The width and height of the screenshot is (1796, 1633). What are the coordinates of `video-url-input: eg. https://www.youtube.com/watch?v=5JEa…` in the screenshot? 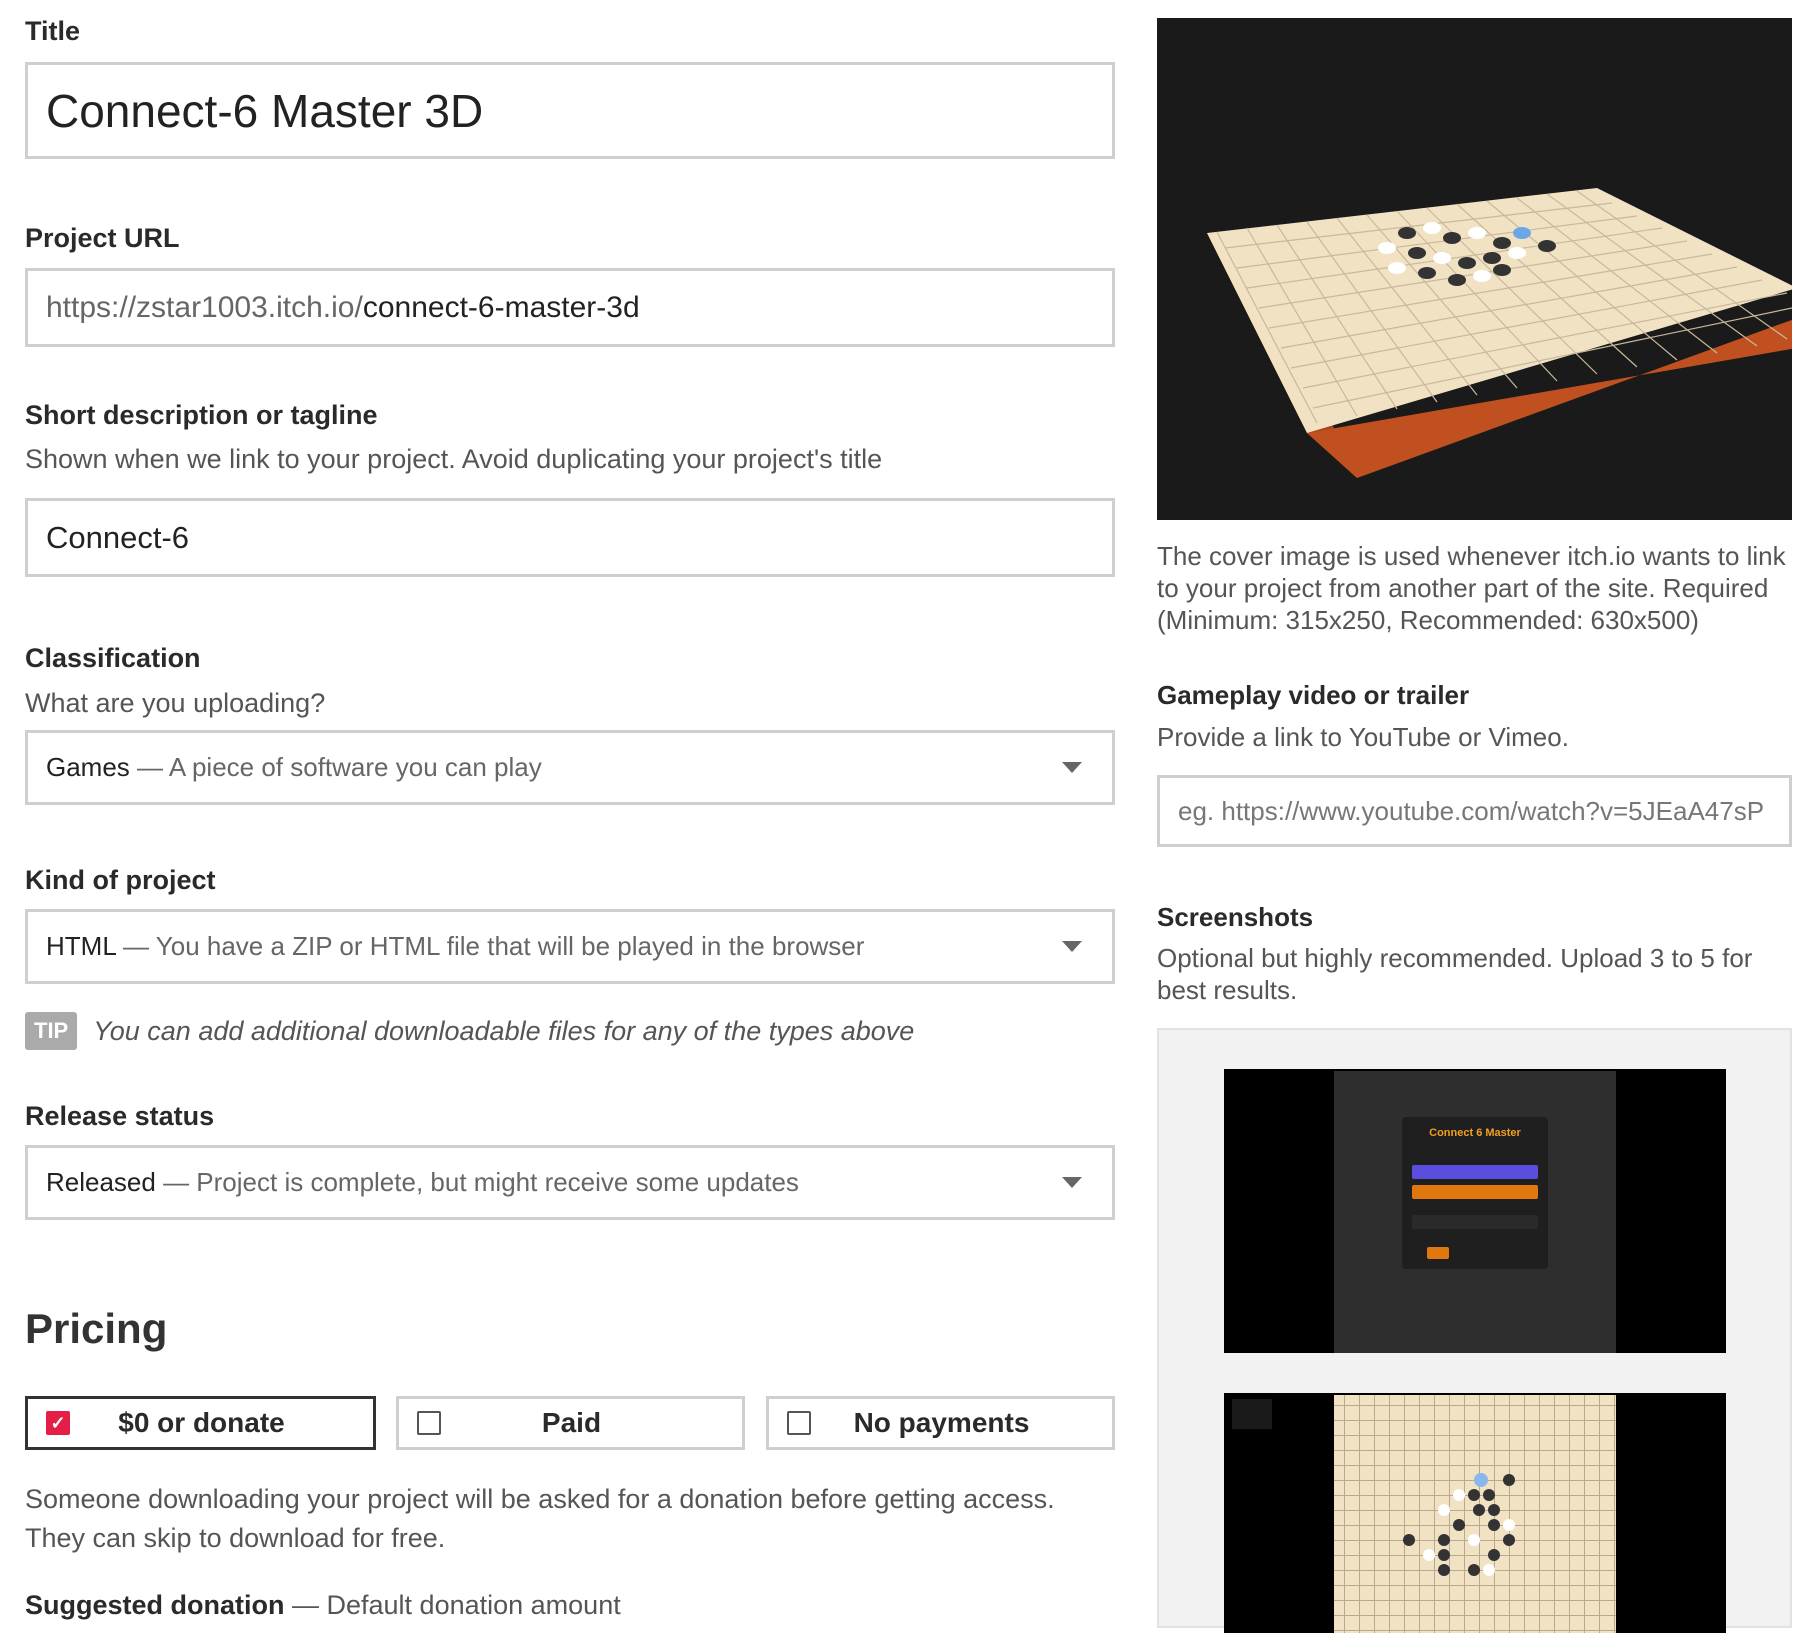 It's located at (1474, 811).